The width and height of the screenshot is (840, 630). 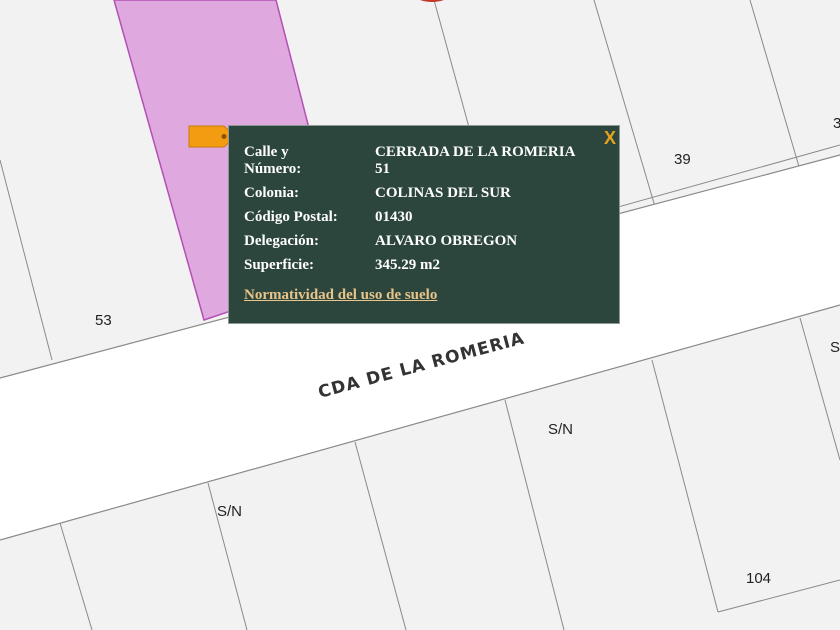 What do you see at coordinates (281, 241) in the screenshot?
I see `info-label: Delegación:` at bounding box center [281, 241].